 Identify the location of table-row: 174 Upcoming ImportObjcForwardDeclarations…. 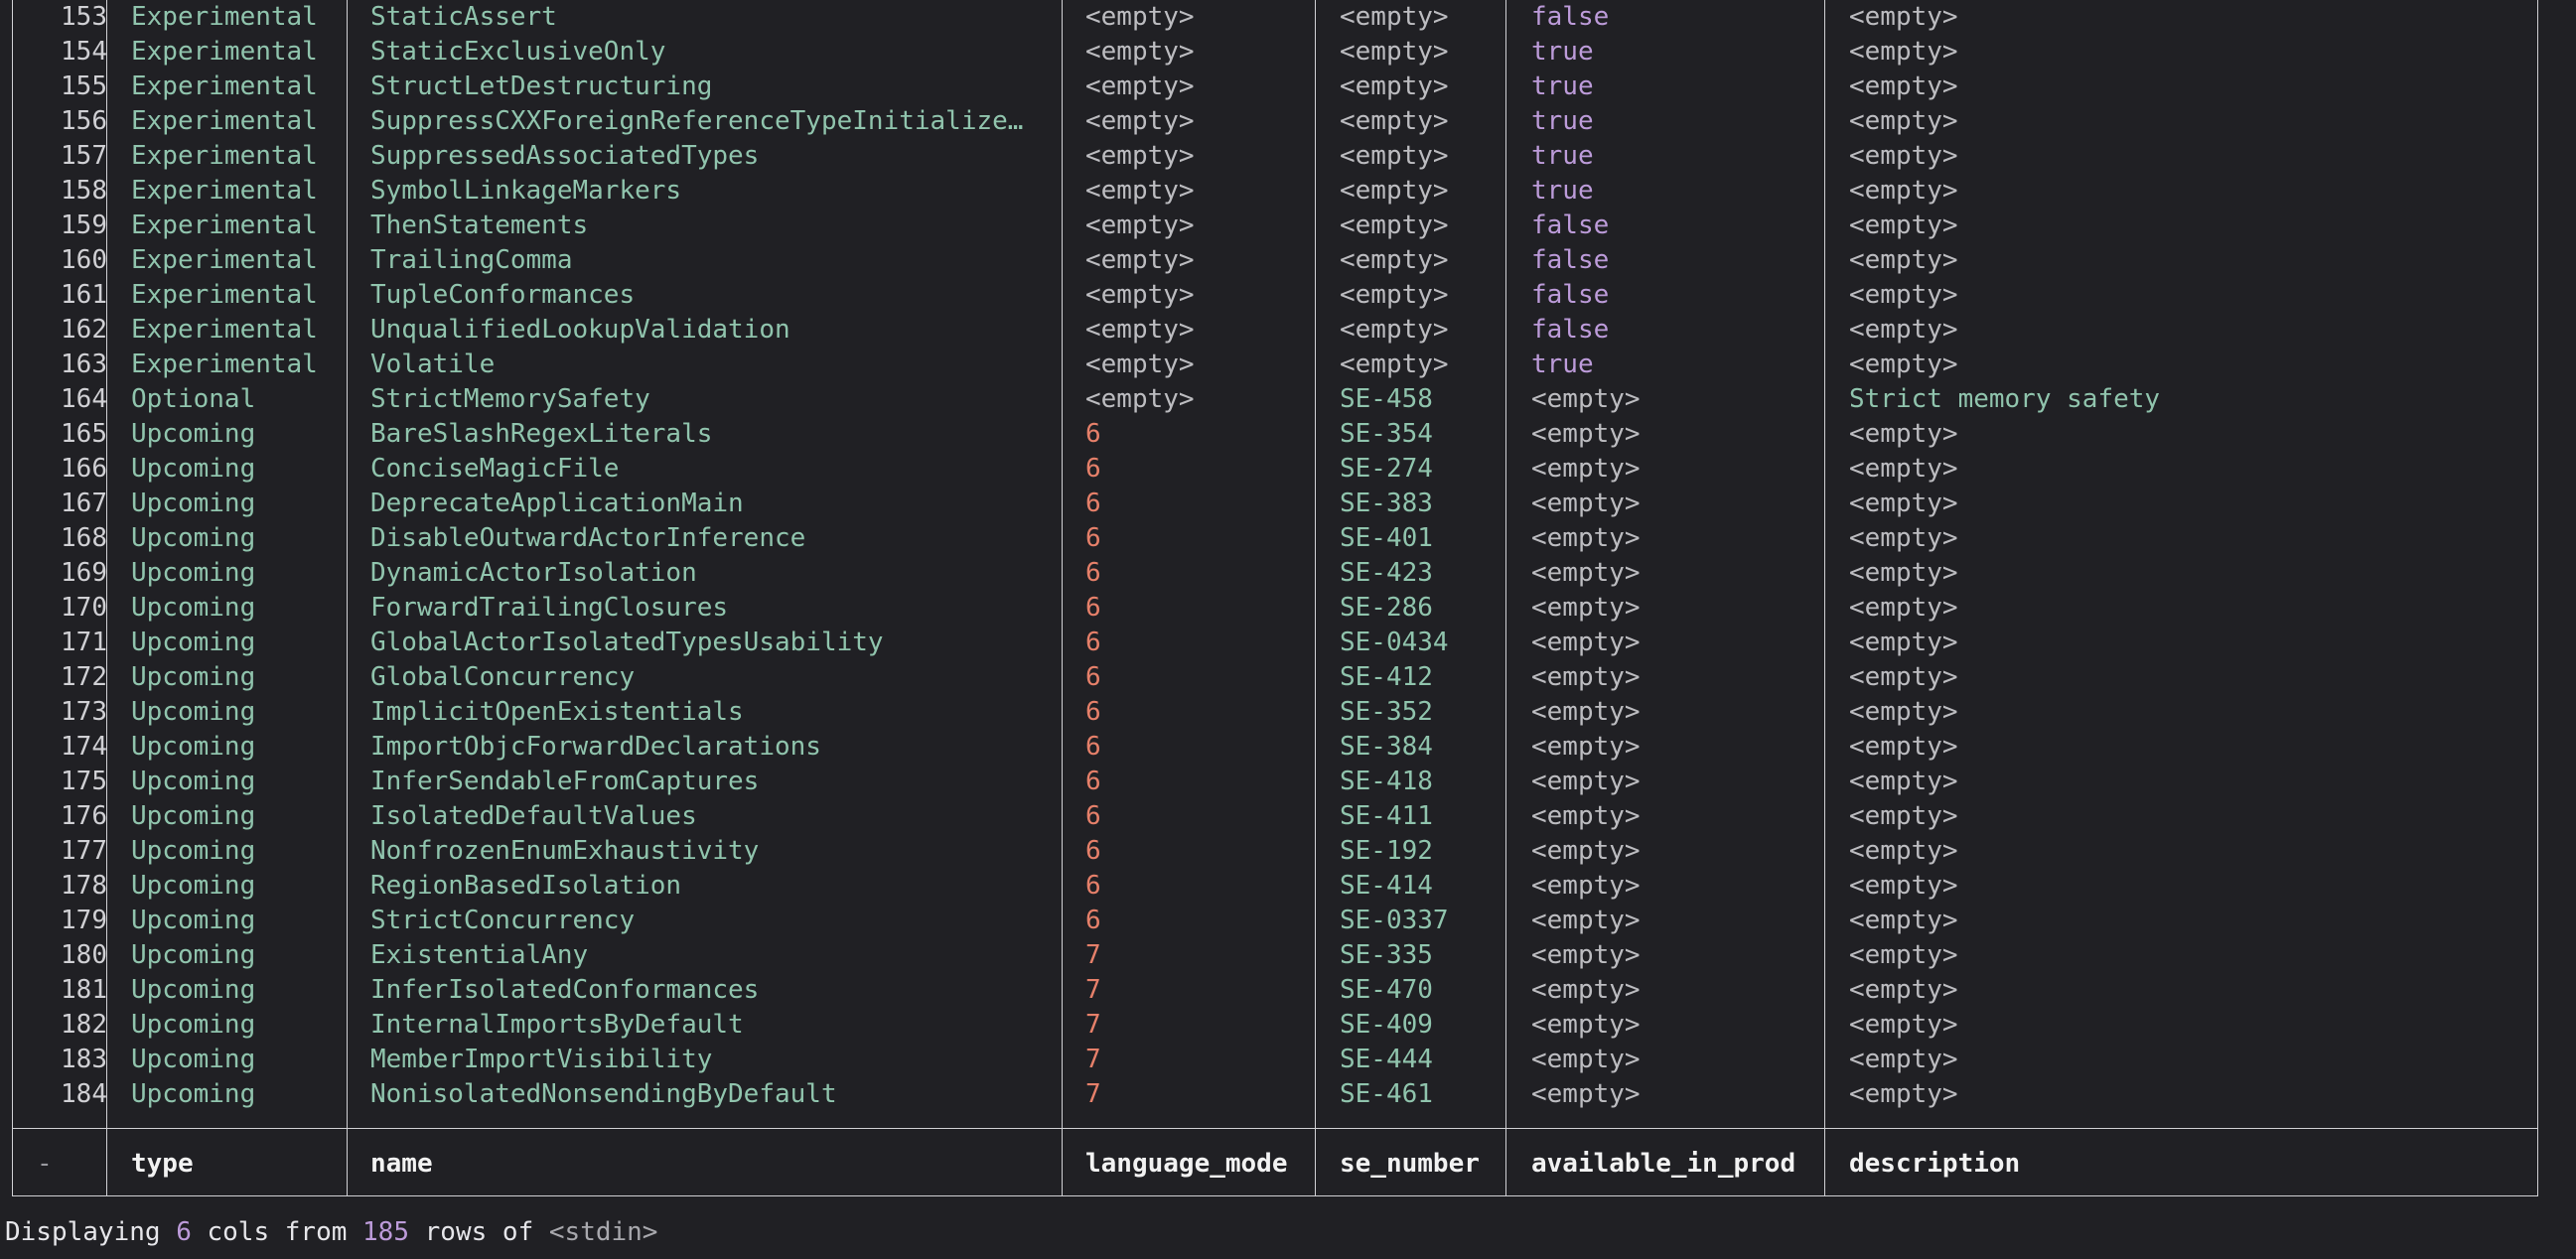
(1275, 748).